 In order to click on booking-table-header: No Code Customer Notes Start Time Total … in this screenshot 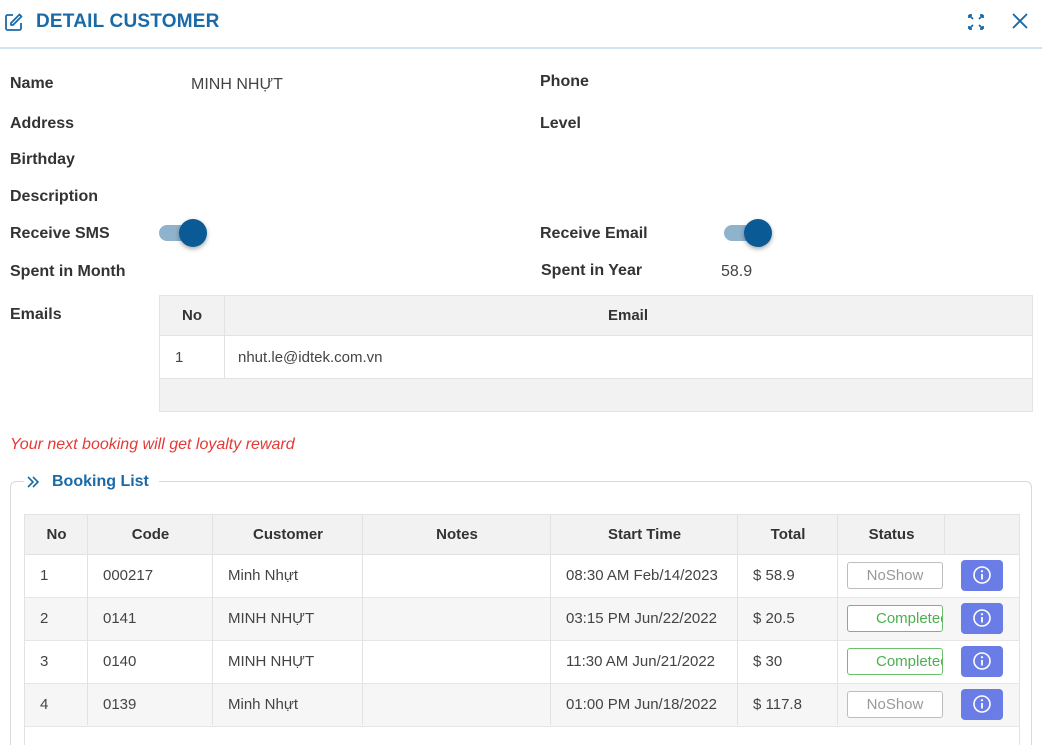, I will do `click(522, 534)`.